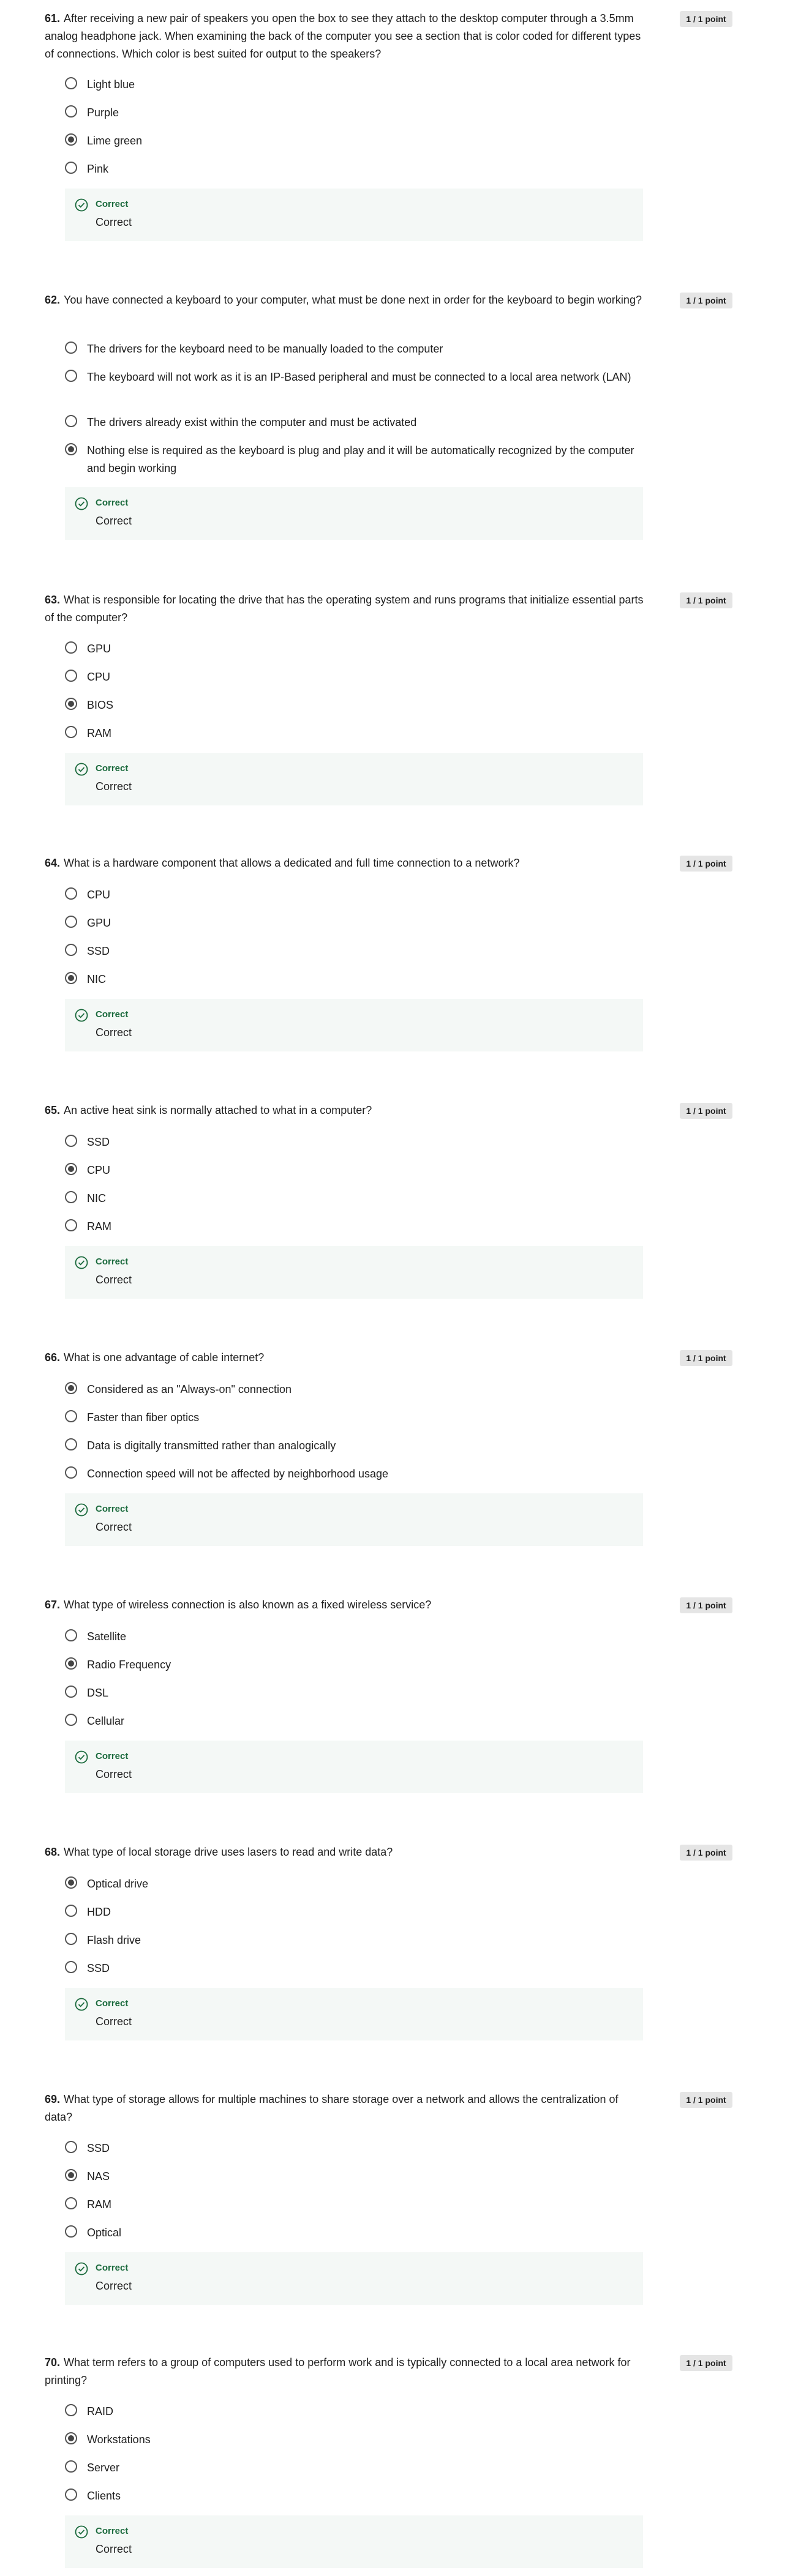 The width and height of the screenshot is (790, 2576). What do you see at coordinates (98, 1968) in the screenshot?
I see `option-label: SSD` at bounding box center [98, 1968].